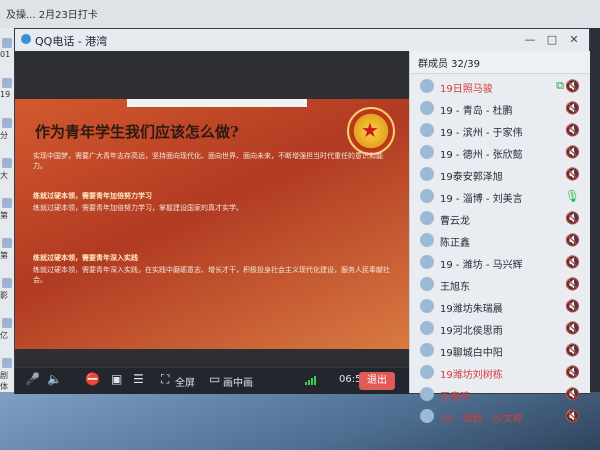 This screenshot has width=600, height=450. Describe the element at coordinates (4, 335) in the screenshot. I see `desktop-shortcut-label: 亿` at that location.